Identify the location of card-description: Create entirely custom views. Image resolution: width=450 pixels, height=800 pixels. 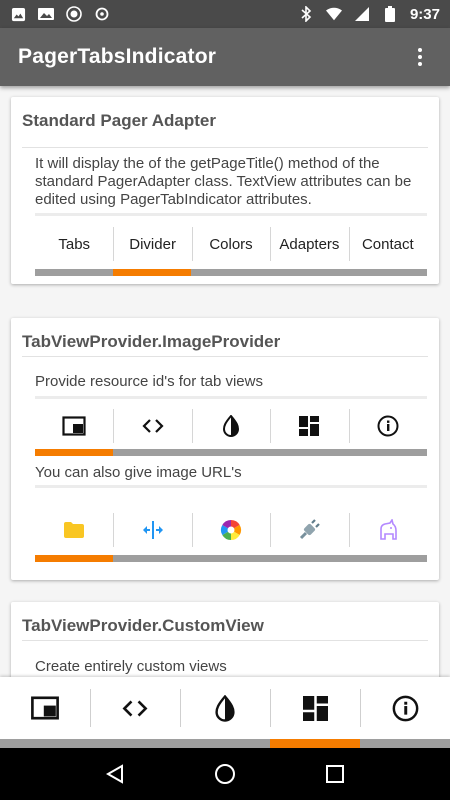
(131, 666).